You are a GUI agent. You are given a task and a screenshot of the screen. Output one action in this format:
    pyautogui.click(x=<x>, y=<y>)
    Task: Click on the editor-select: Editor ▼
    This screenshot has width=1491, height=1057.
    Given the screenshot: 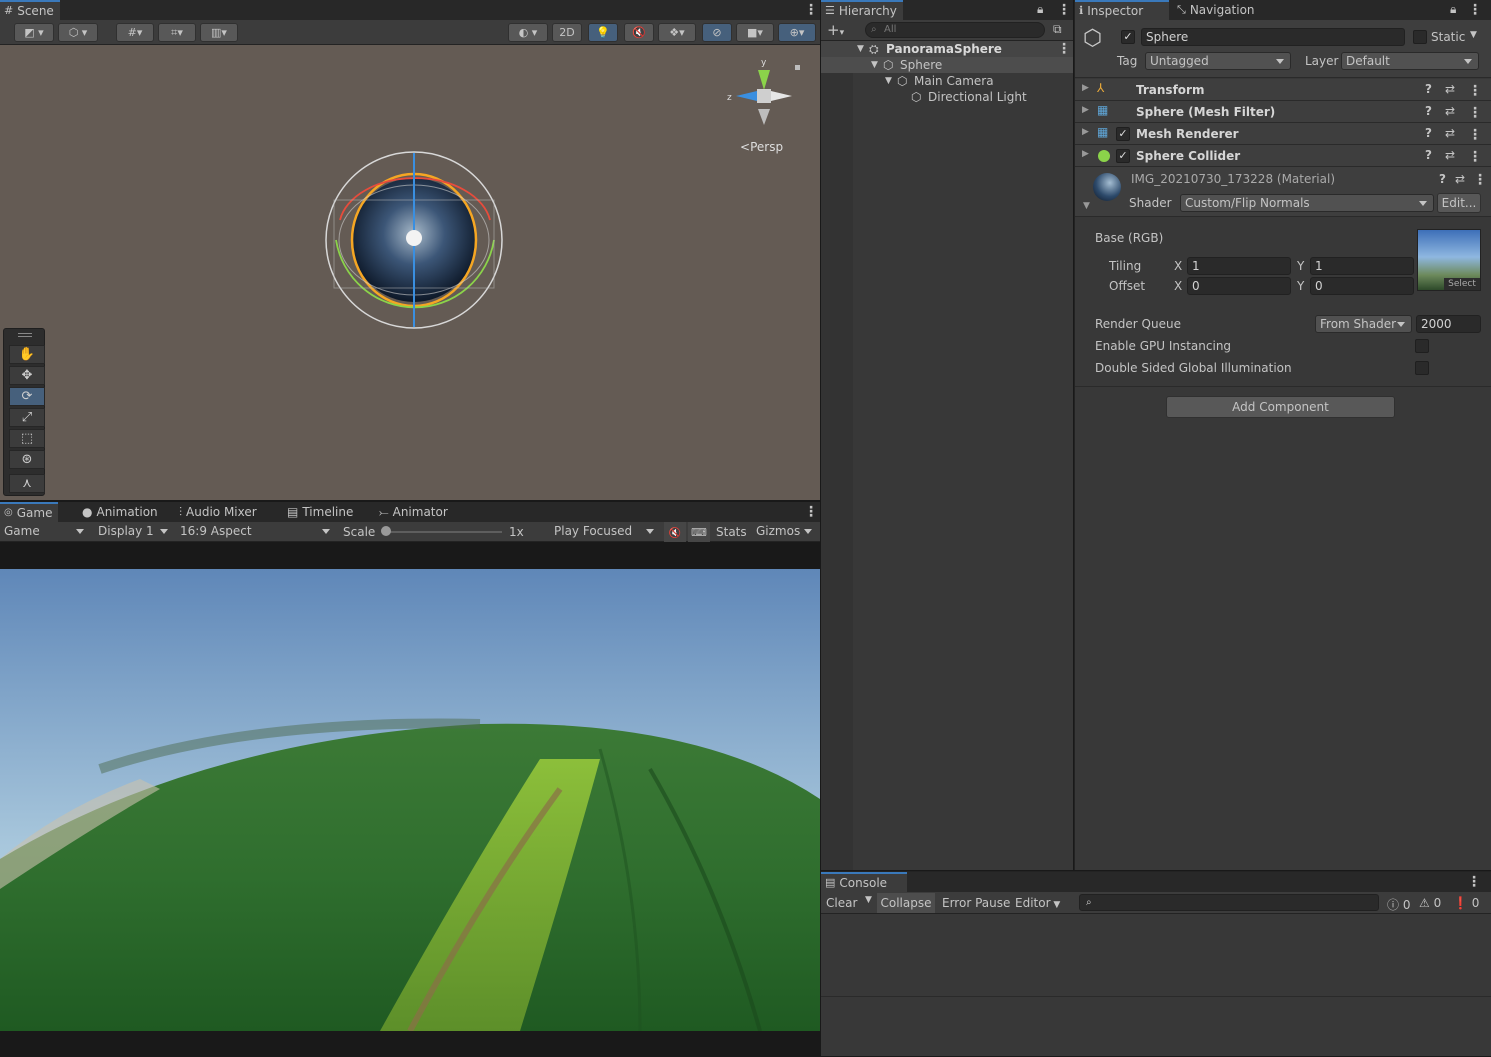 What is the action you would take?
    pyautogui.click(x=1037, y=903)
    